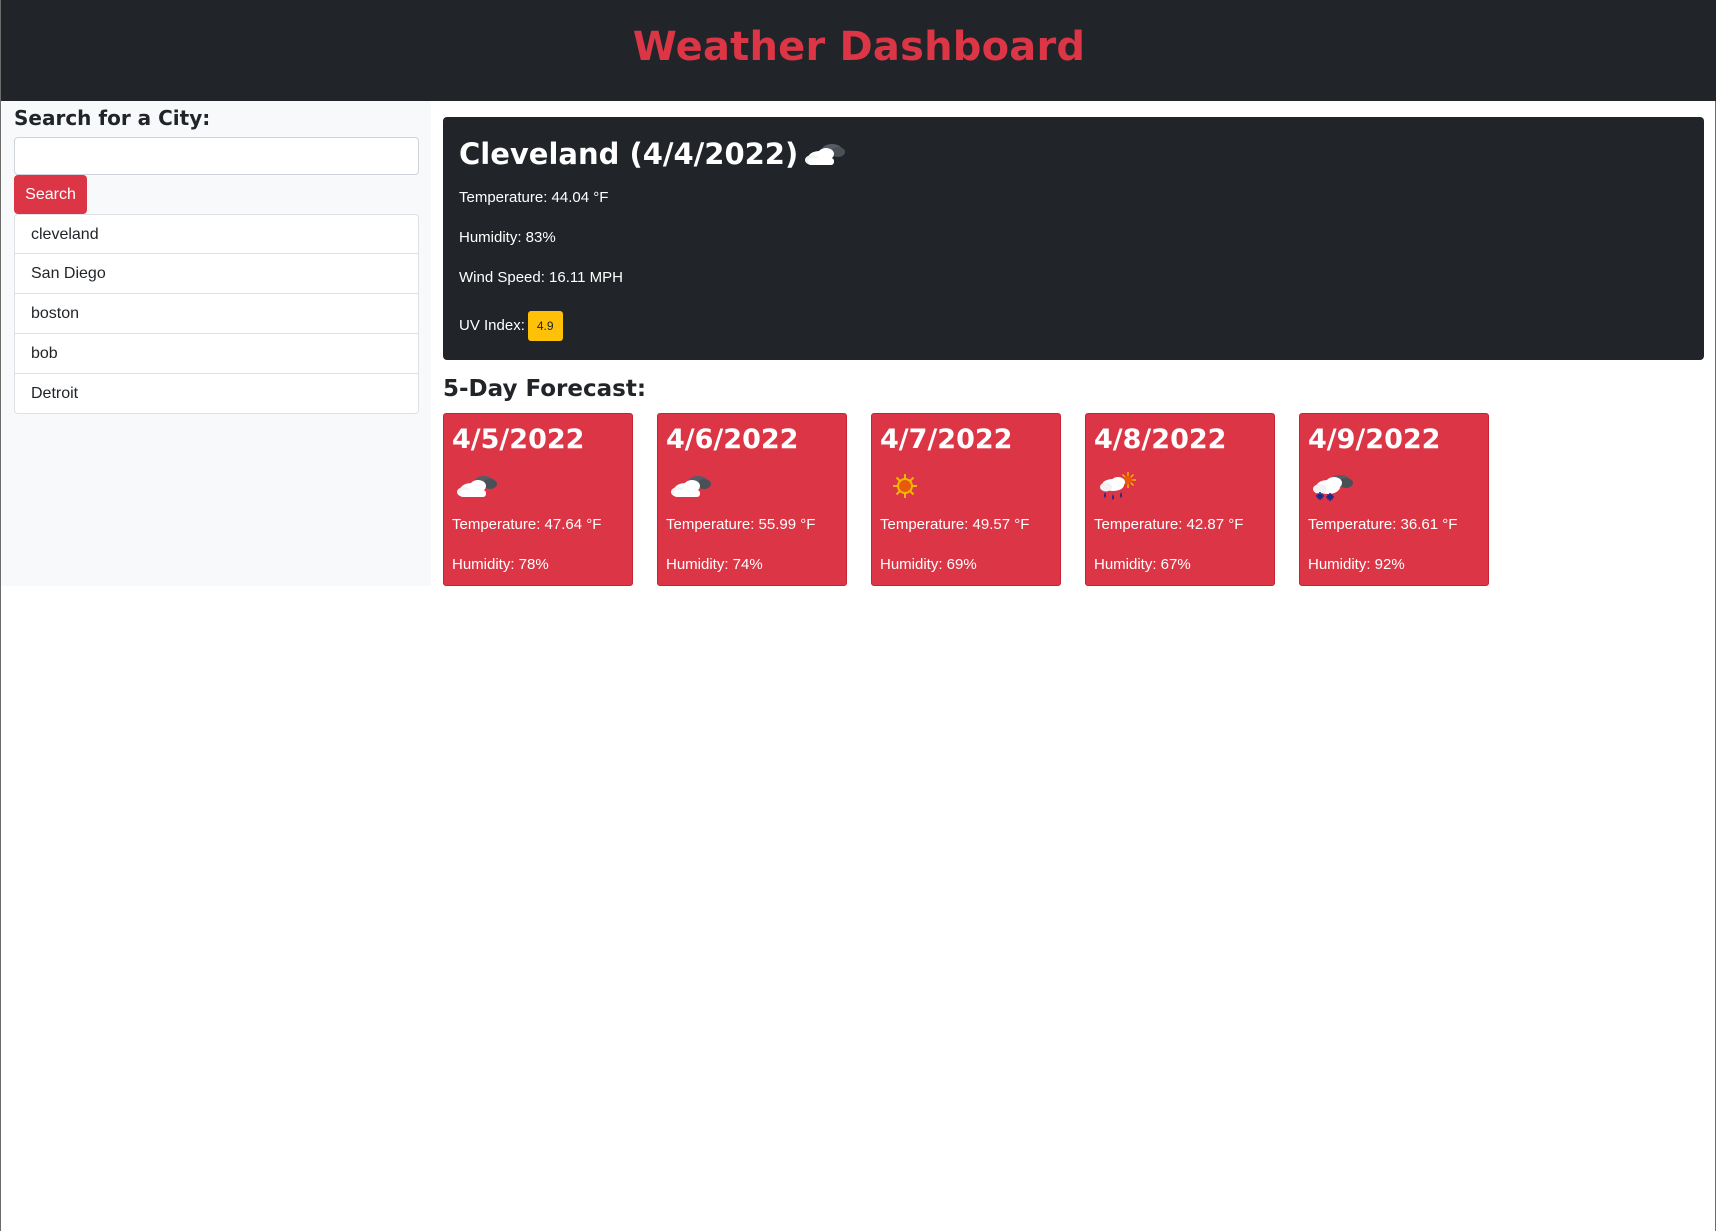 The image size is (1716, 1231). What do you see at coordinates (905, 486) in the screenshot?
I see `sunny-icon` at bounding box center [905, 486].